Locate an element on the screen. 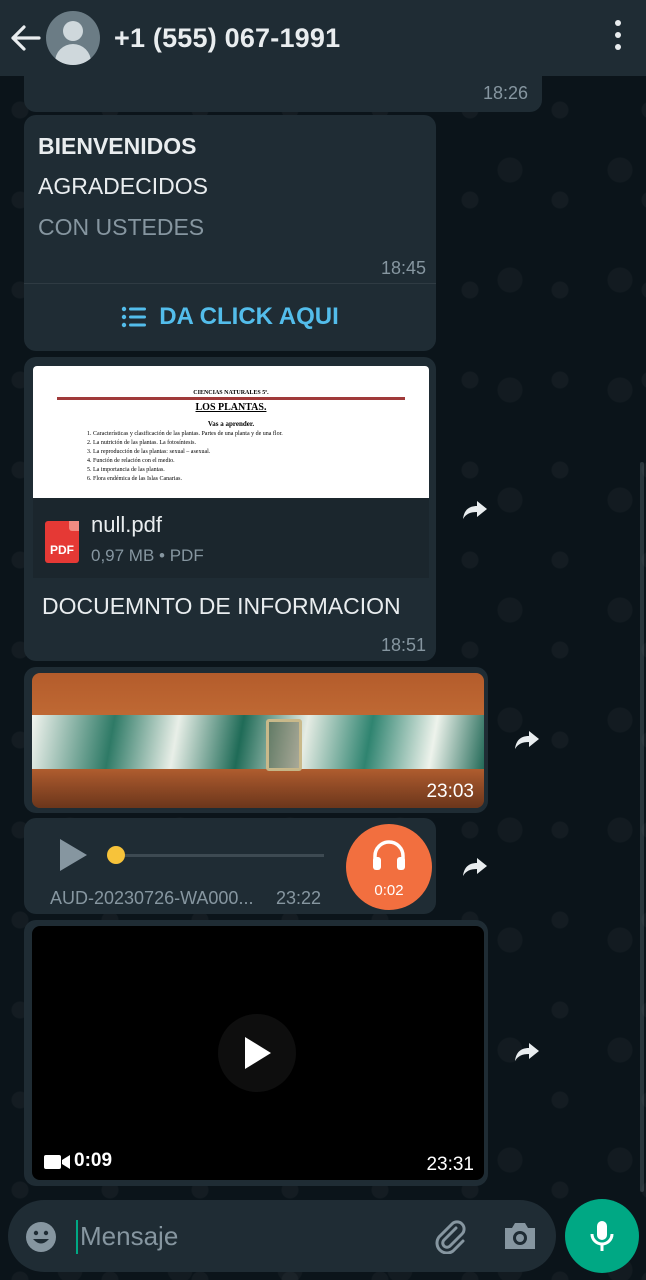 This screenshot has width=646, height=1280. file-meta: 0,97 MB • PDF is located at coordinates (147, 555).